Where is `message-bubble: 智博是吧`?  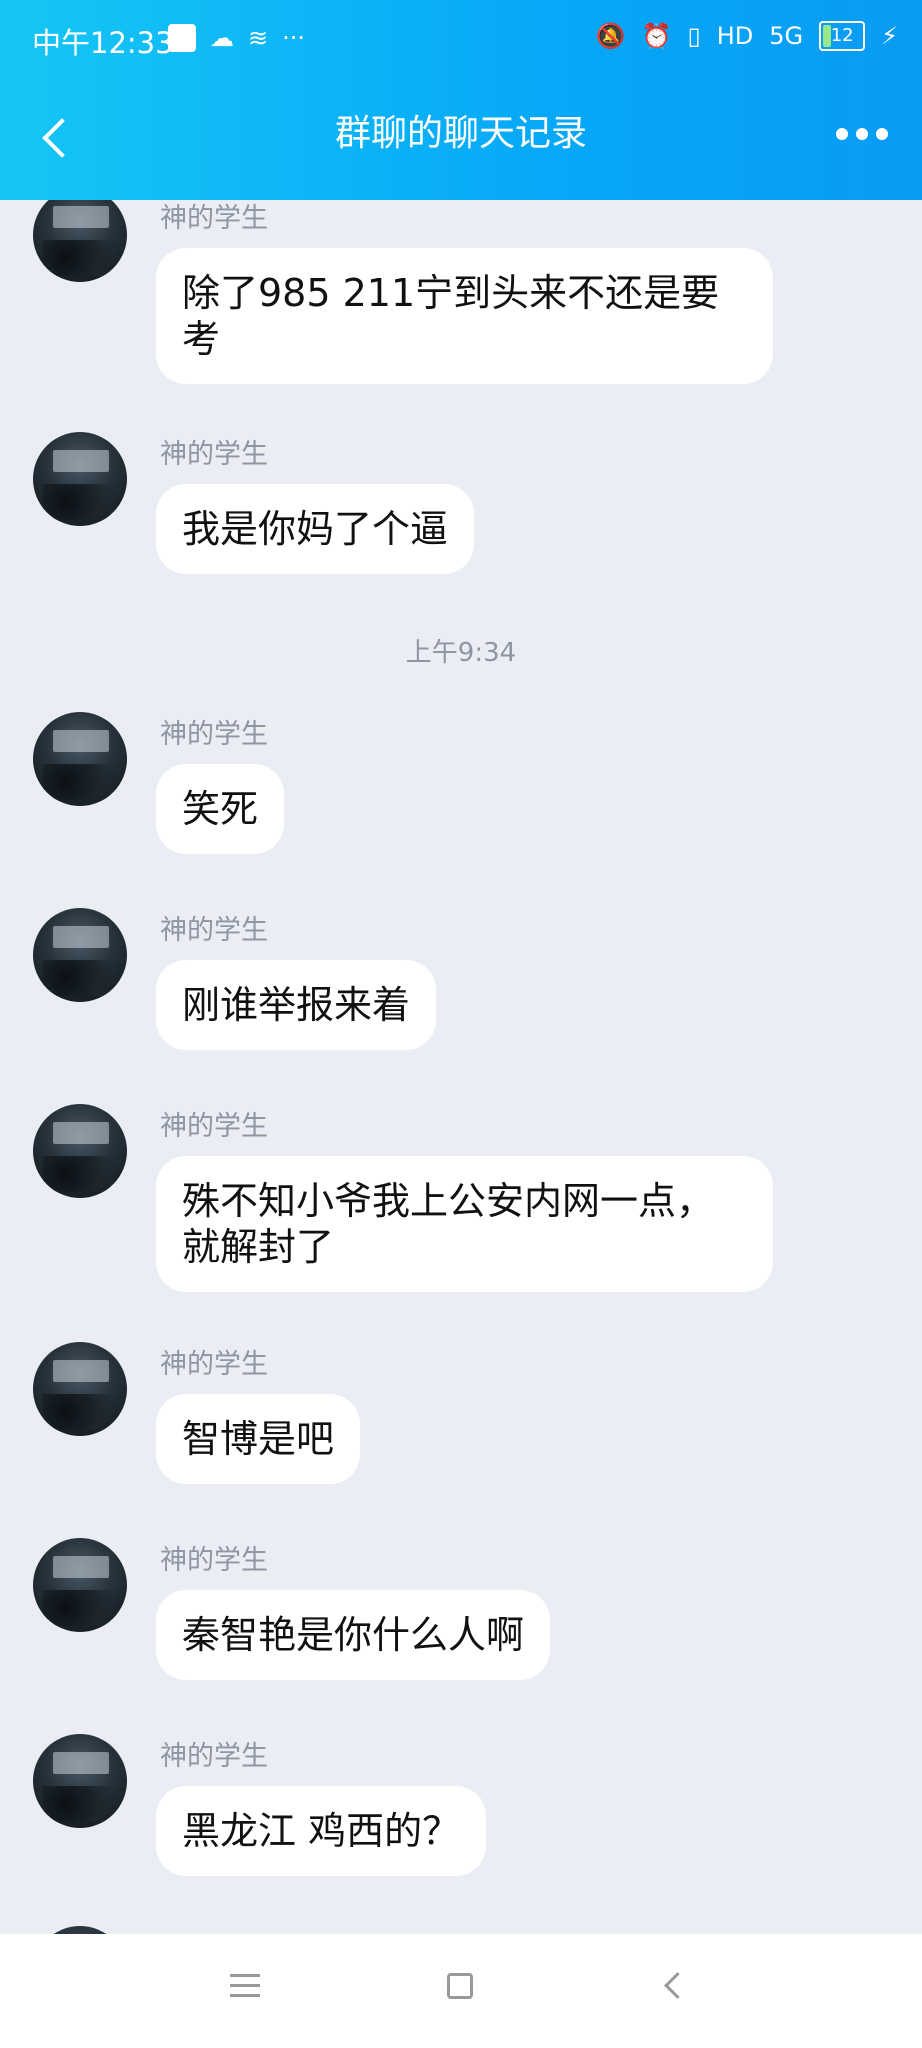
message-bubble: 智博是吧 is located at coordinates (258, 1439).